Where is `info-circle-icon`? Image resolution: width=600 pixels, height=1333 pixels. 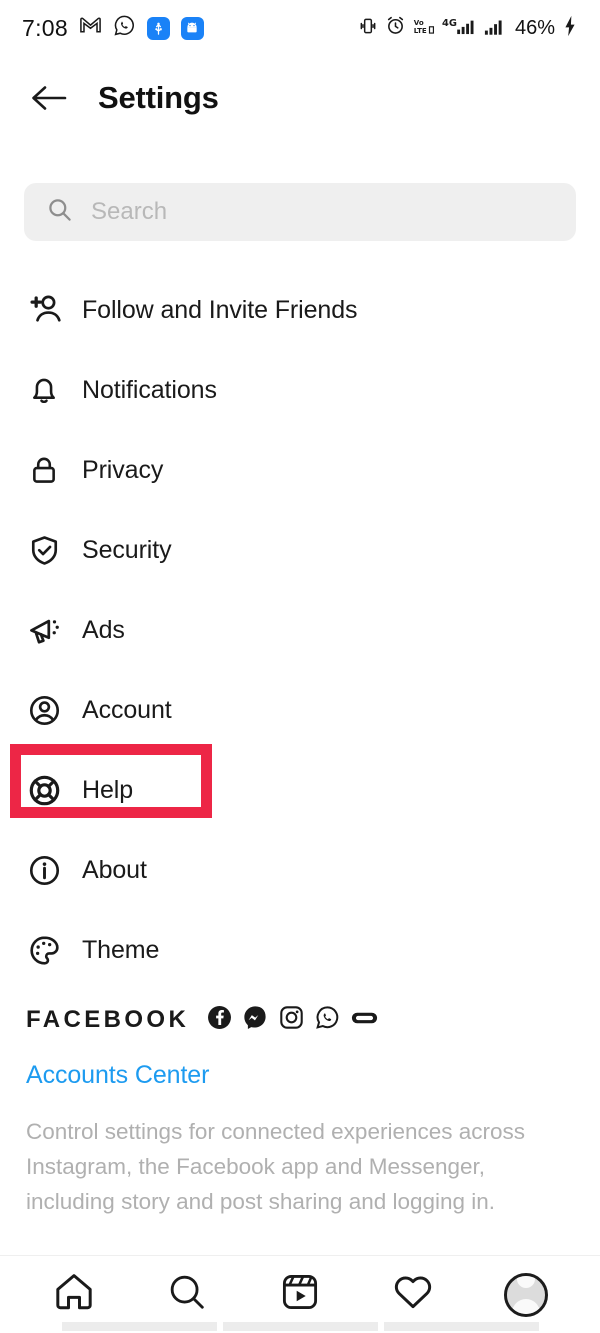
info-circle-icon is located at coordinates (47, 870).